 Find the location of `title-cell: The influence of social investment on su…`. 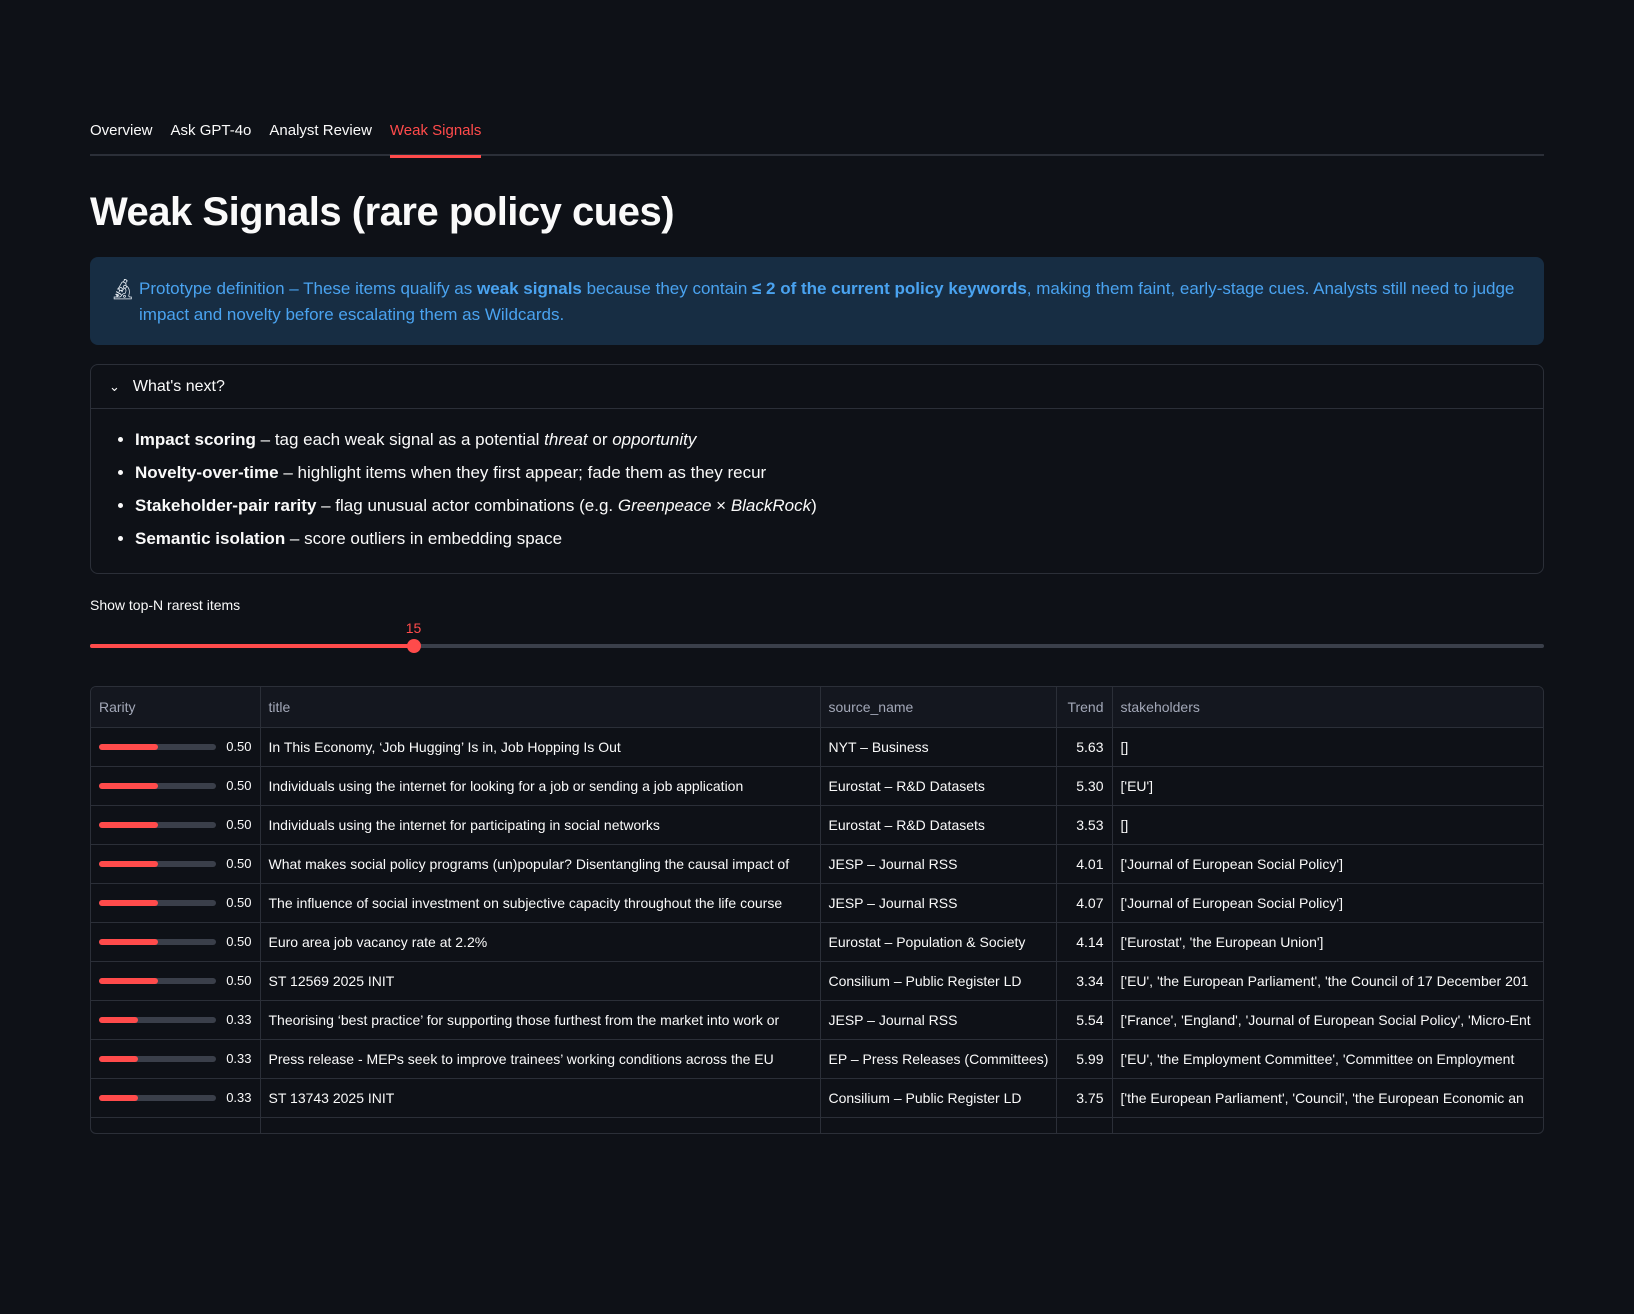

title-cell: The influence of social investment on su… is located at coordinates (540, 903).